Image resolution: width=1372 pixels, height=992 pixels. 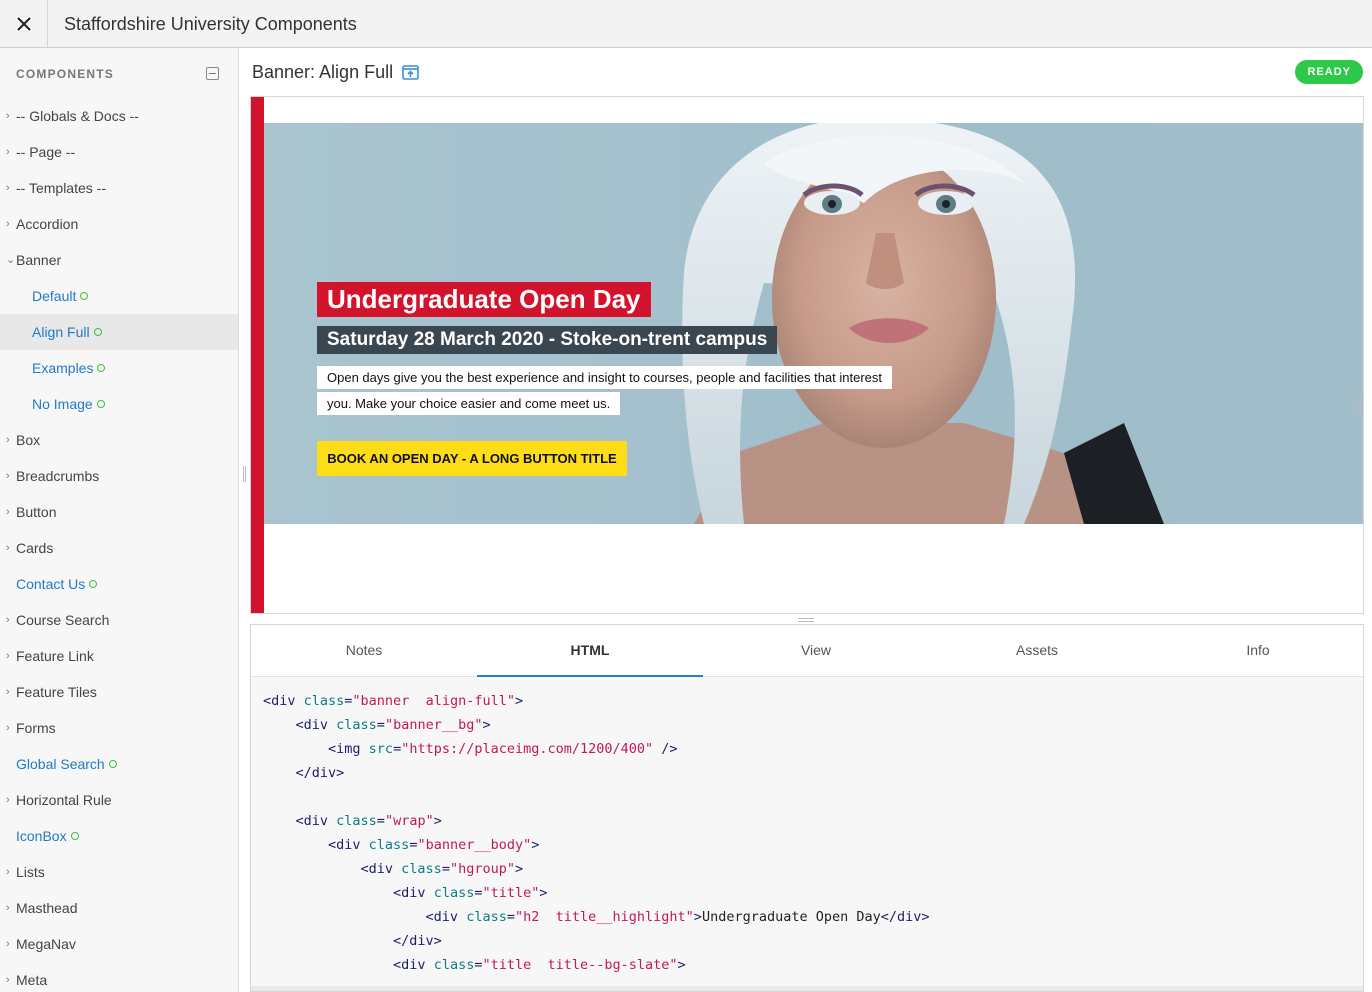 I want to click on sidebar-item-align-full: Align Full, so click(x=119, y=332).